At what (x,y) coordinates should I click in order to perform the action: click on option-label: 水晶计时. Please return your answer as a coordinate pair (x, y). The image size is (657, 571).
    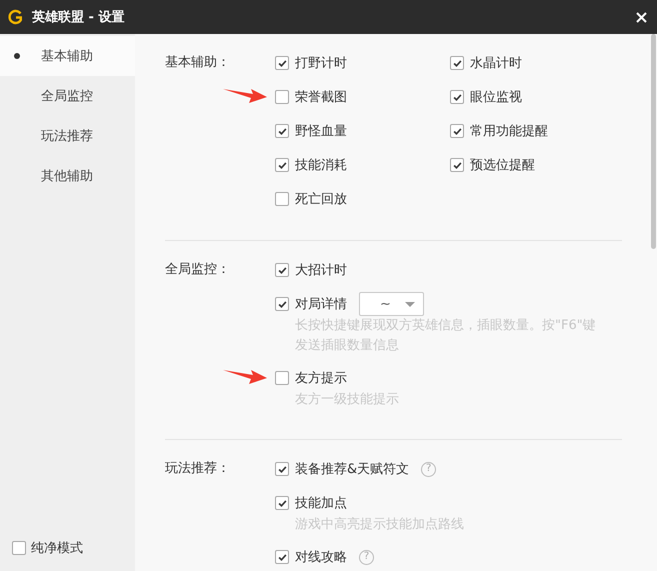
    Looking at the image, I should click on (496, 63).